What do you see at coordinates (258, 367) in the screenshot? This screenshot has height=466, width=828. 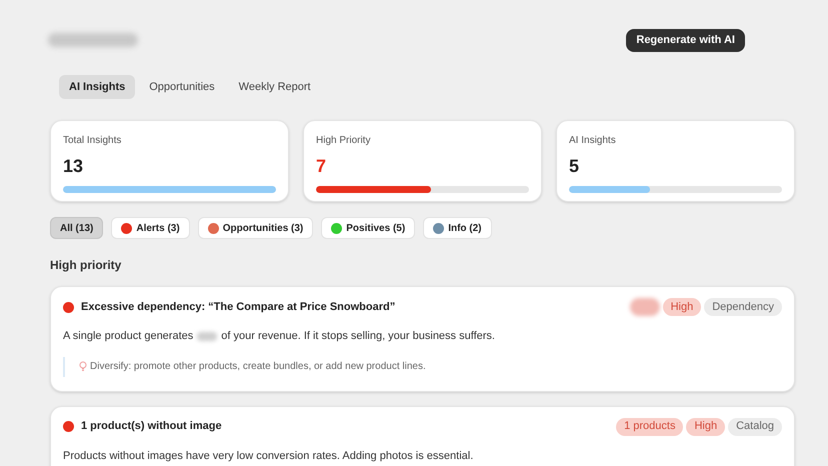 I see `insight-tip: Diversify: promote other products, create bundles, or add new product lines.` at bounding box center [258, 367].